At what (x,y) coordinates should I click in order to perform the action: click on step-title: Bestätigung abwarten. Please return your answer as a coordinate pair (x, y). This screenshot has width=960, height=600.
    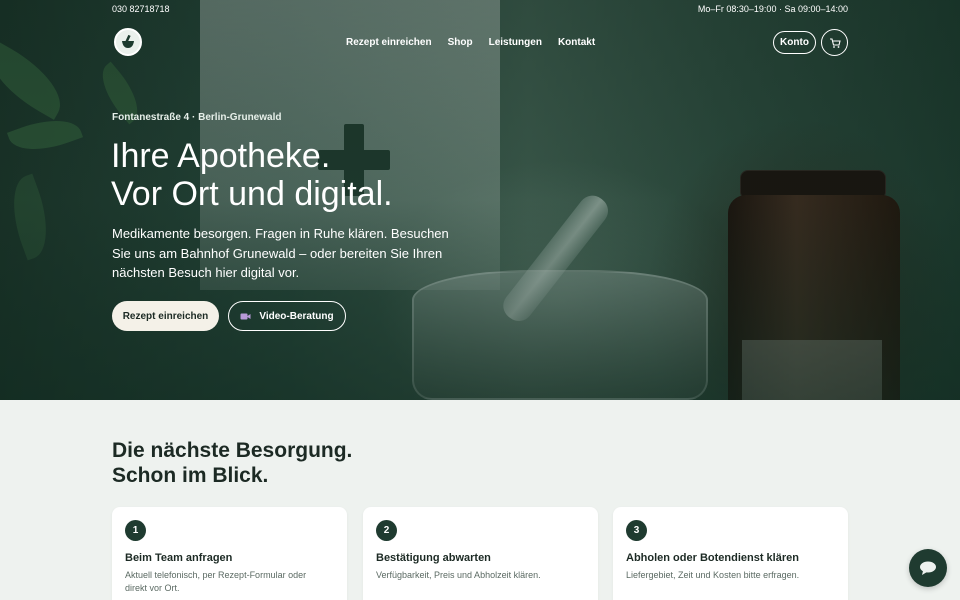
    Looking at the image, I should click on (433, 558).